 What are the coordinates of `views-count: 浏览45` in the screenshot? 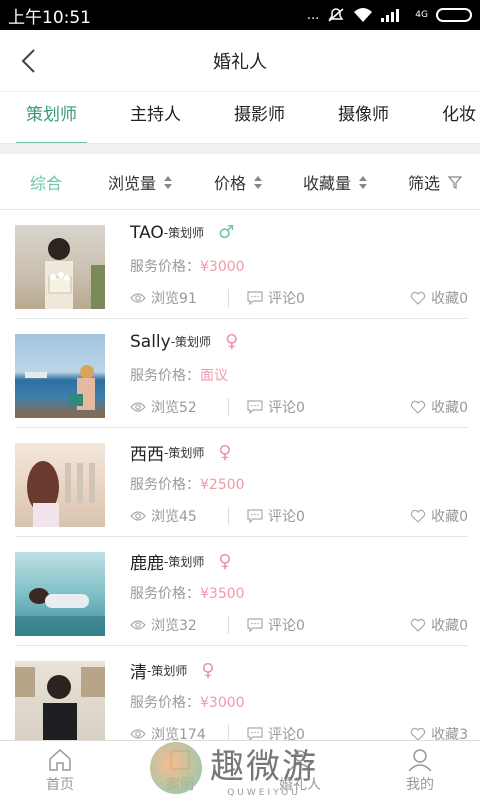 It's located at (174, 517).